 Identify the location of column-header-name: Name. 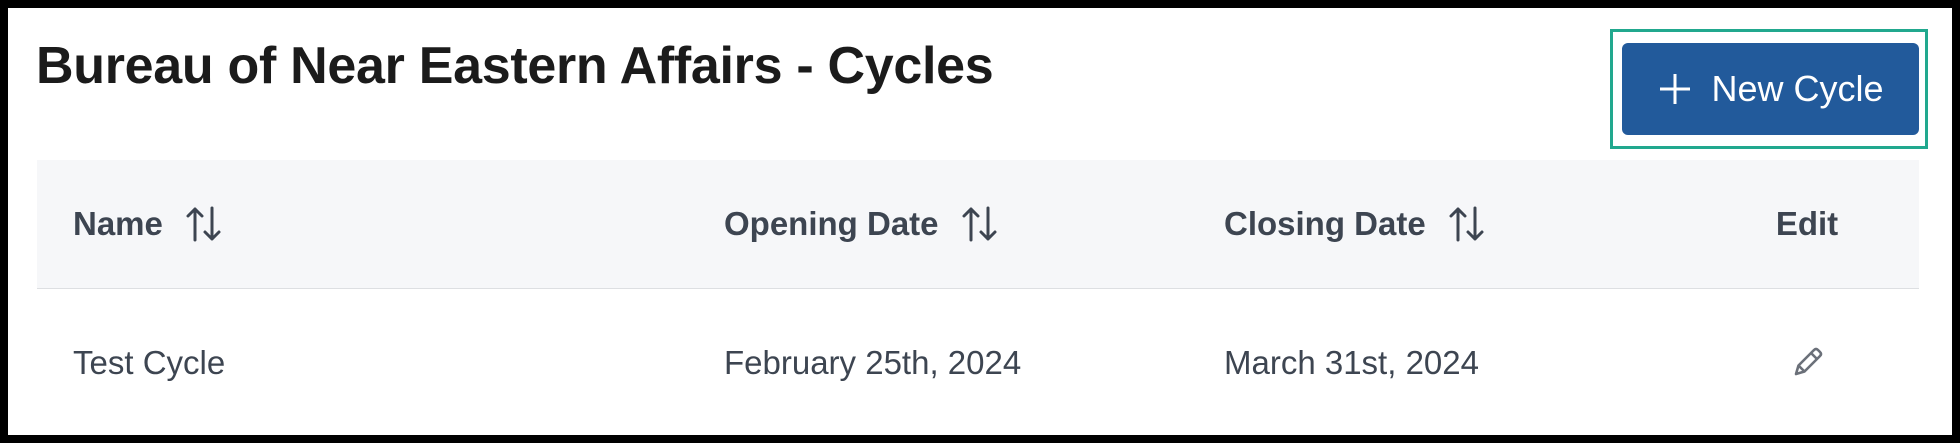
(148, 224).